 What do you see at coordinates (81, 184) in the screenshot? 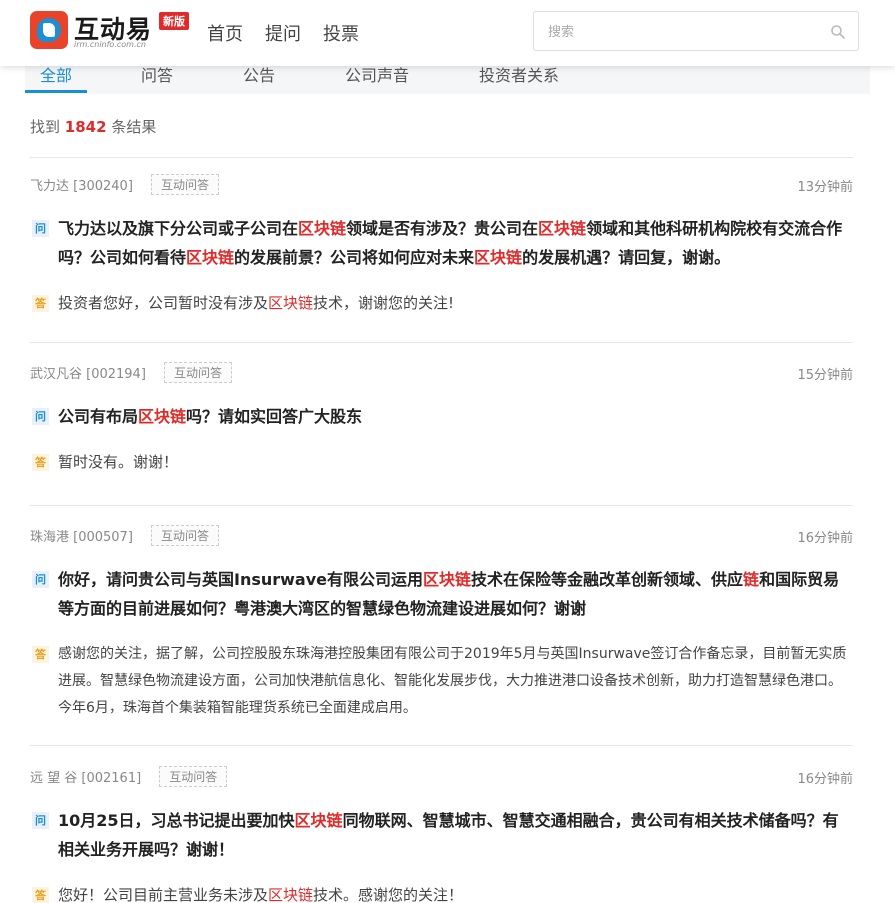
I see `company-link: 飞力达 [300240]` at bounding box center [81, 184].